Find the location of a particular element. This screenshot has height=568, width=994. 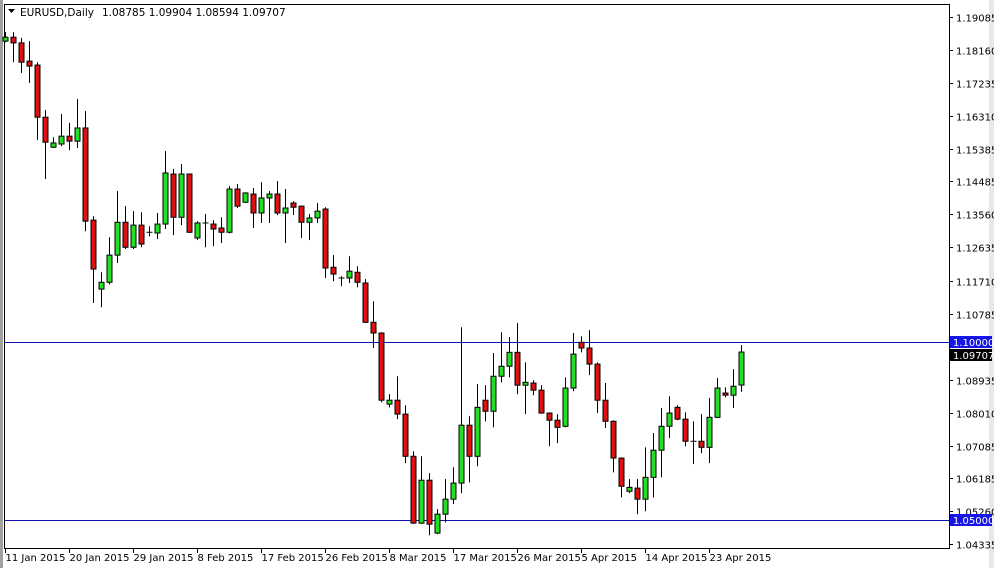

y-tick-label: 1.11710 is located at coordinates (975, 283).